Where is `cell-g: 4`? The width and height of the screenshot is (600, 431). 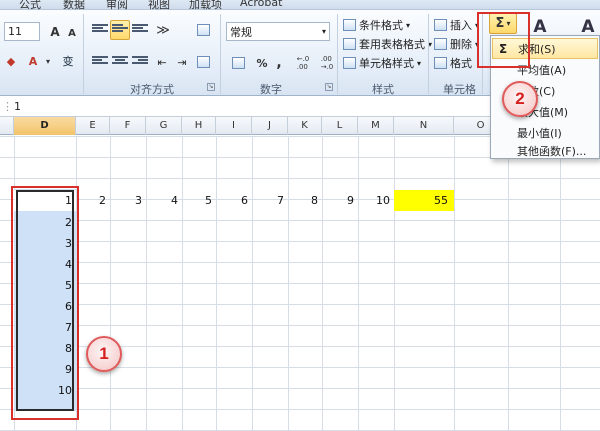
cell-g: 4 is located at coordinates (164, 200).